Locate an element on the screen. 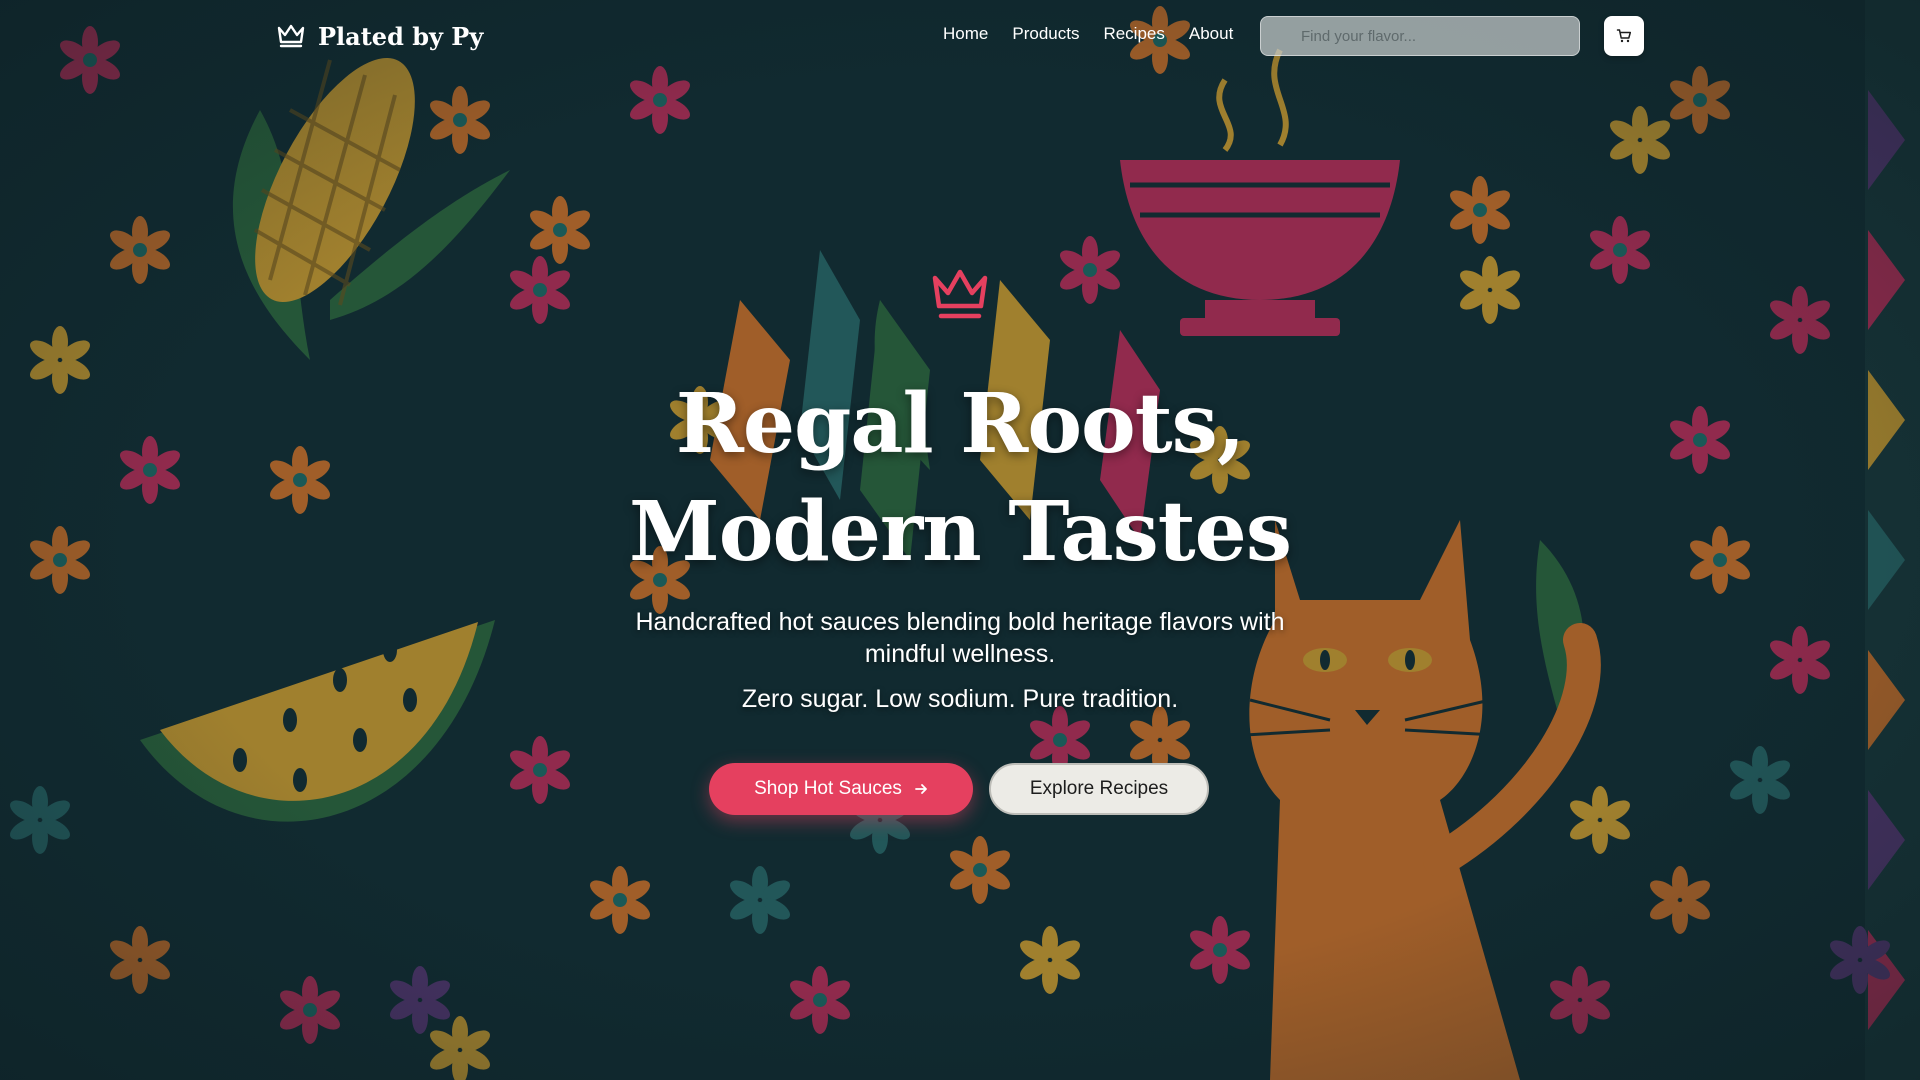  explore-recipes-button: Explore Recipes is located at coordinates (1099, 789).